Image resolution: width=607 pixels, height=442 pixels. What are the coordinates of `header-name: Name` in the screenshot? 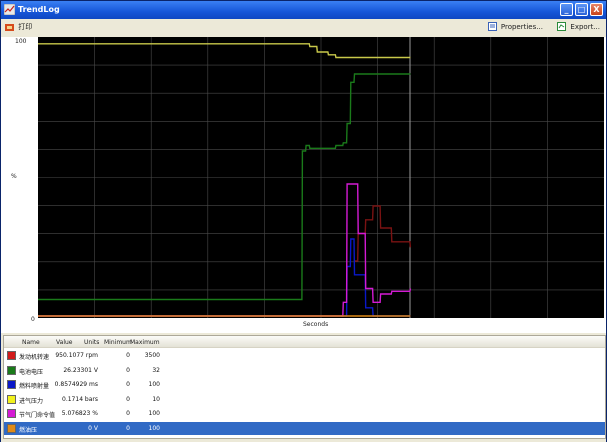 It's located at (31, 342).